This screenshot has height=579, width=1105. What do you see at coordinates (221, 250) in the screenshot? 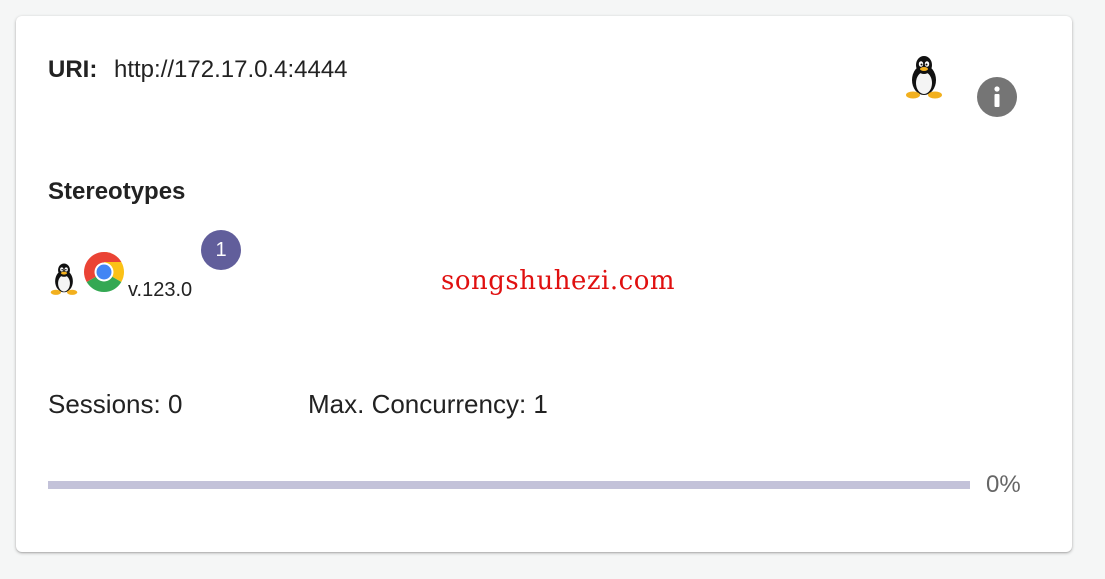
I see `slot-count-badge: 1` at bounding box center [221, 250].